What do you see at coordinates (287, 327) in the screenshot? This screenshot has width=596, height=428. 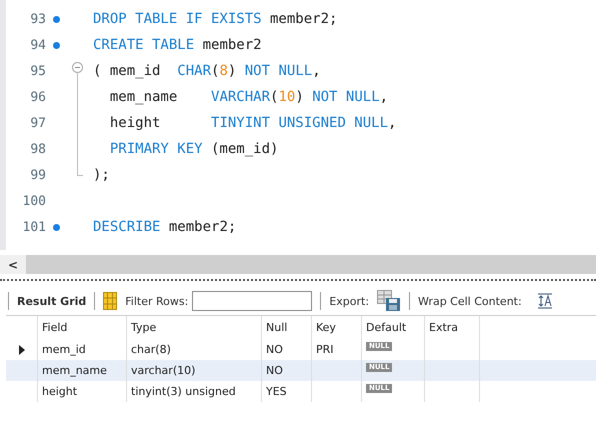 I see `column-header: Null` at bounding box center [287, 327].